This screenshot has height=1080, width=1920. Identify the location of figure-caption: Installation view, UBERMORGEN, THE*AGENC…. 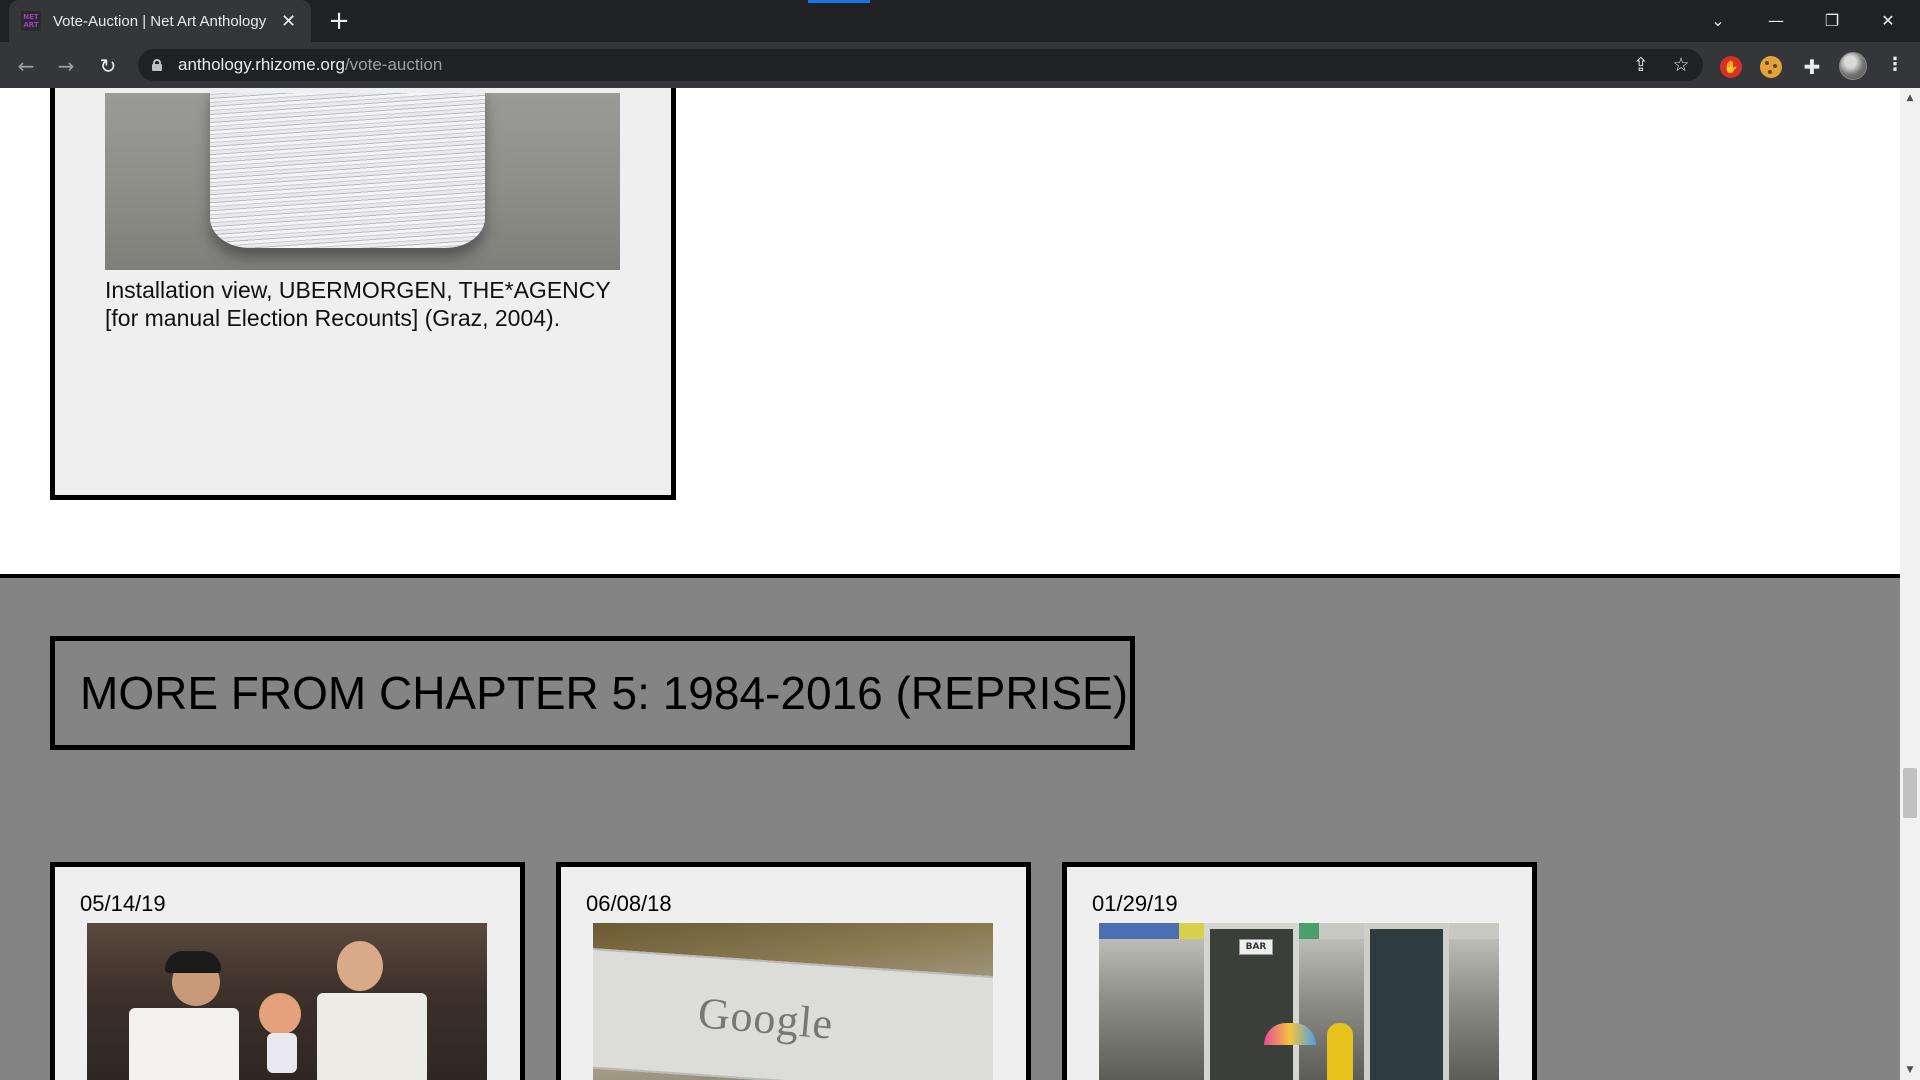
(358, 304).